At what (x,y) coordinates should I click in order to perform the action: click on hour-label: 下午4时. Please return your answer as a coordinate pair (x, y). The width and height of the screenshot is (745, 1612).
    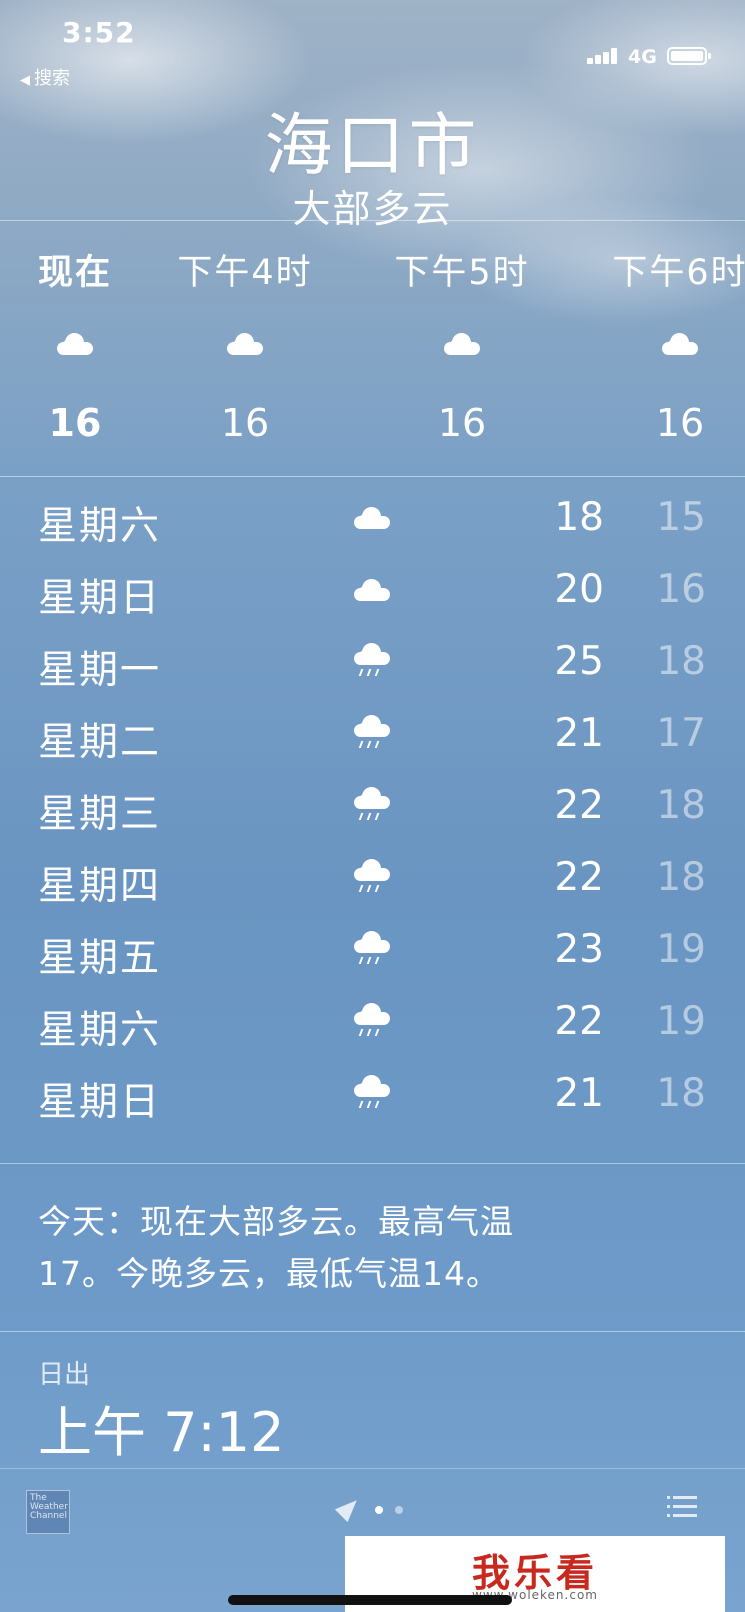
    Looking at the image, I should click on (245, 273).